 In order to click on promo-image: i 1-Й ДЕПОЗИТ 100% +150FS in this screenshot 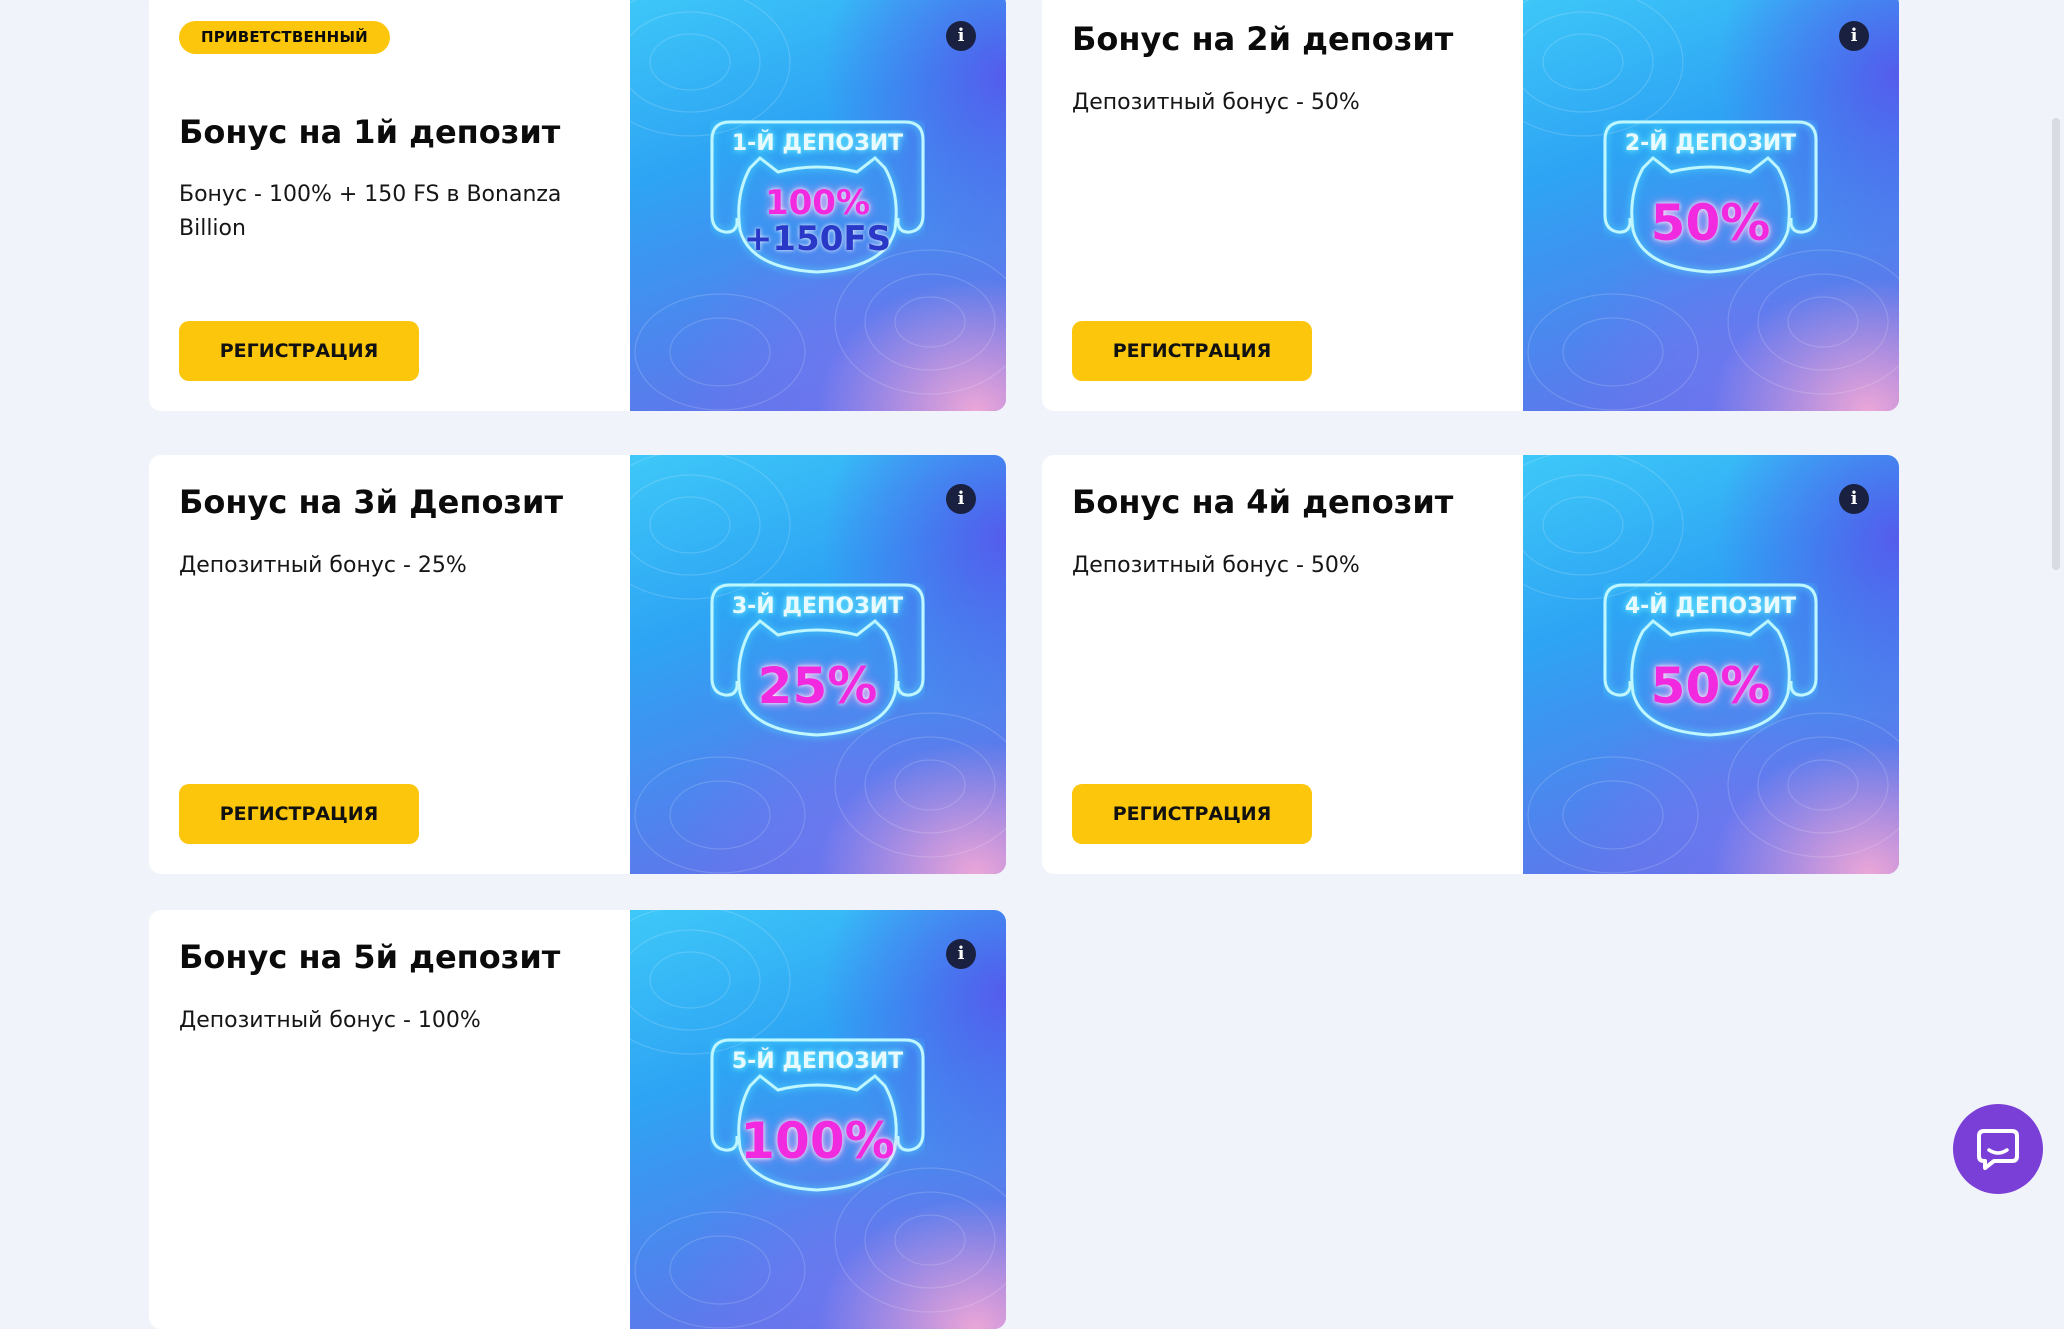, I will do `click(818, 205)`.